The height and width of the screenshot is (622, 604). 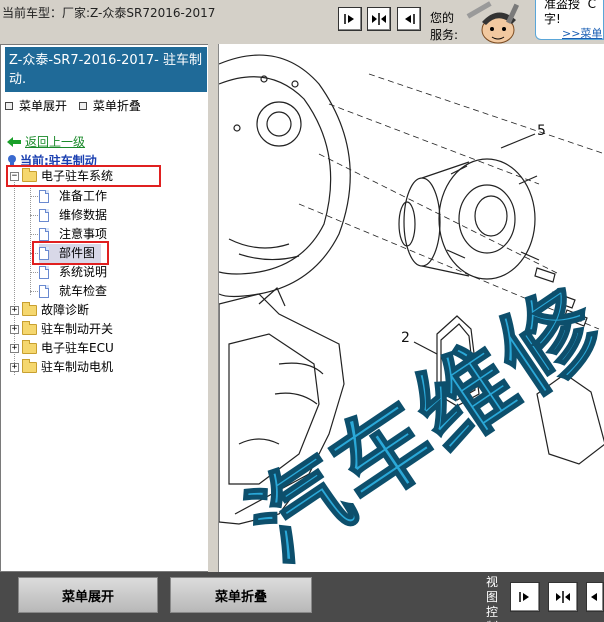 I want to click on back-arrow-icon, so click(x=14, y=143).